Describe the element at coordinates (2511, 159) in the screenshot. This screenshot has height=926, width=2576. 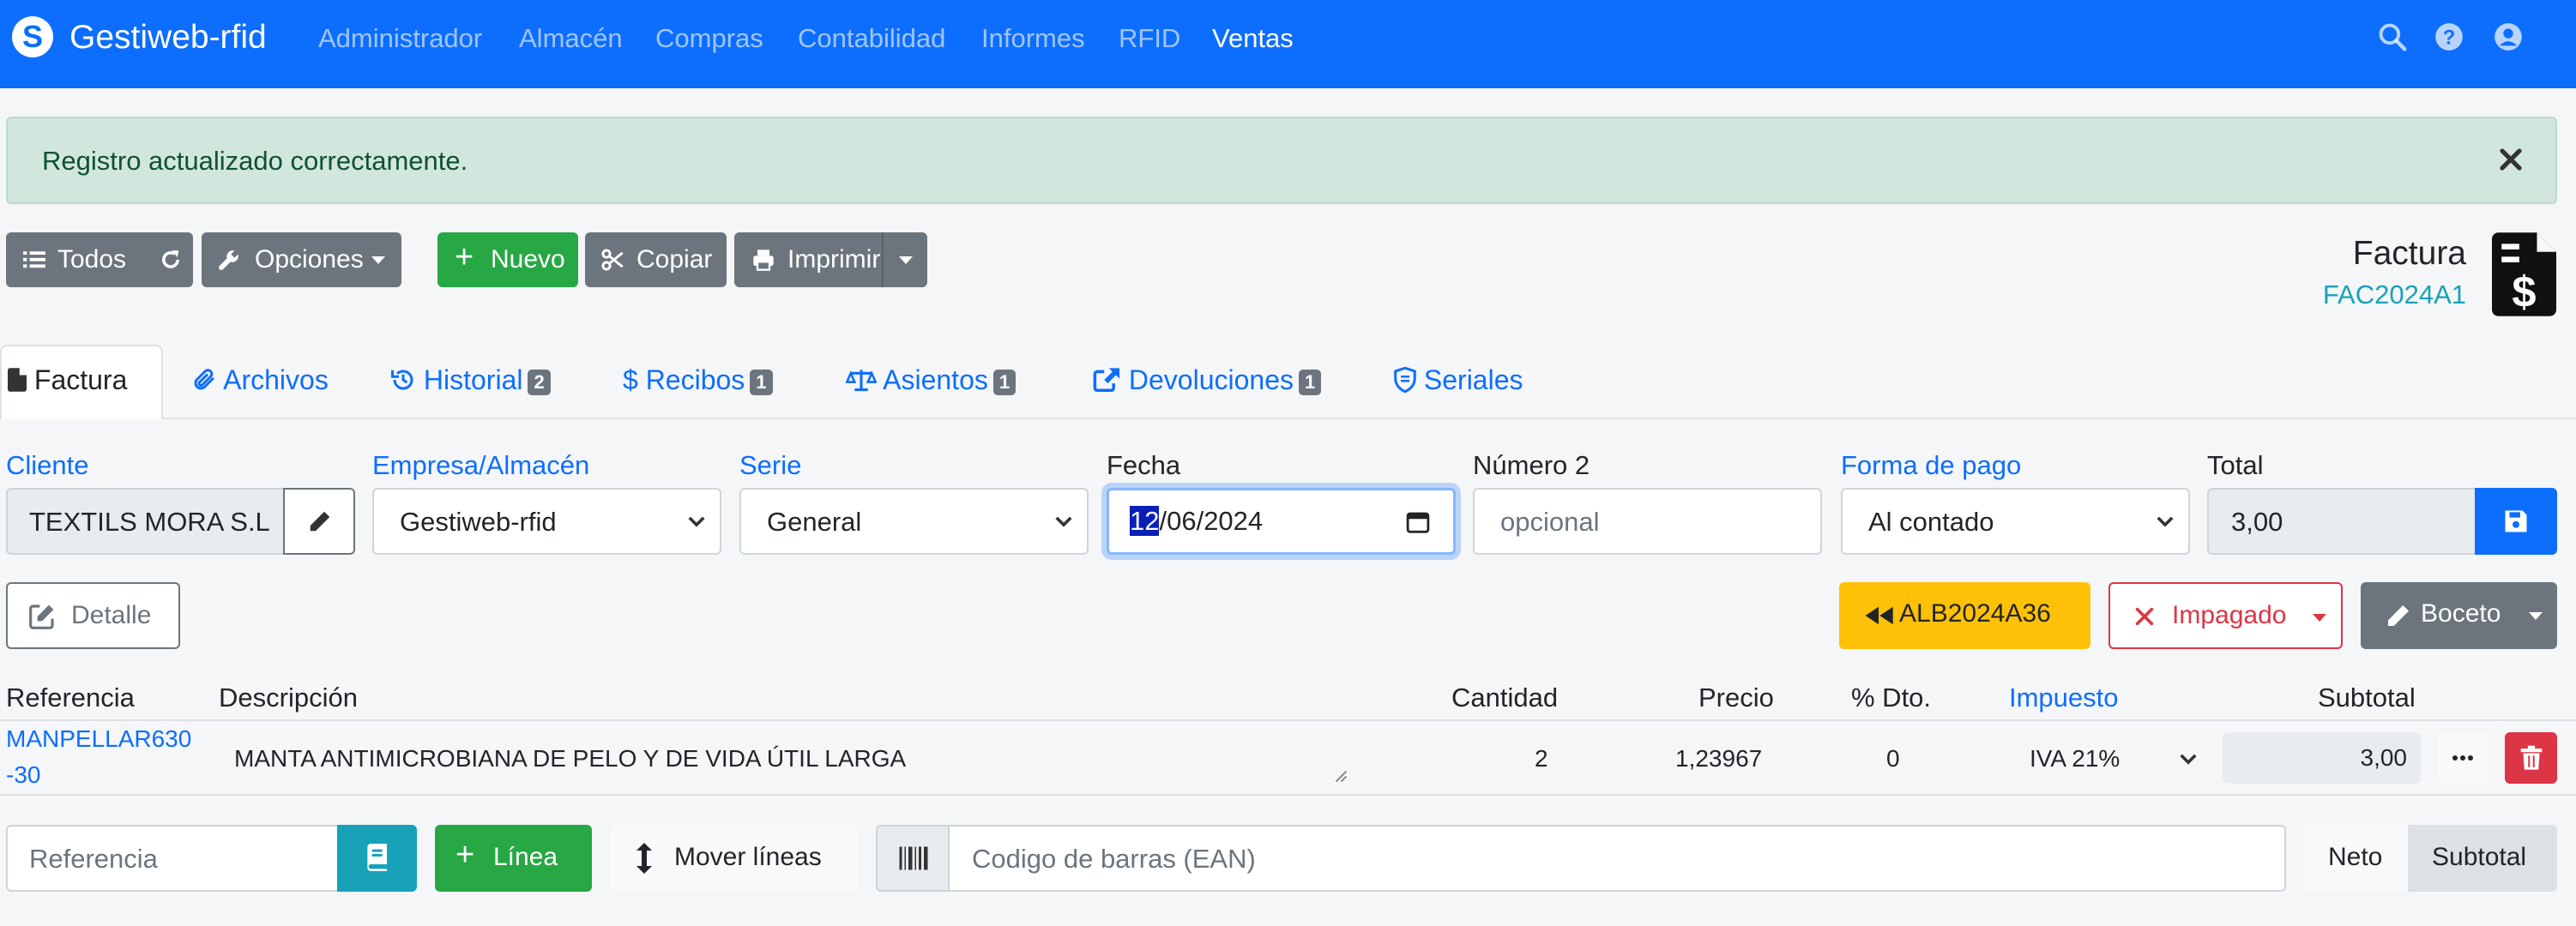
I see `close-icon` at that location.